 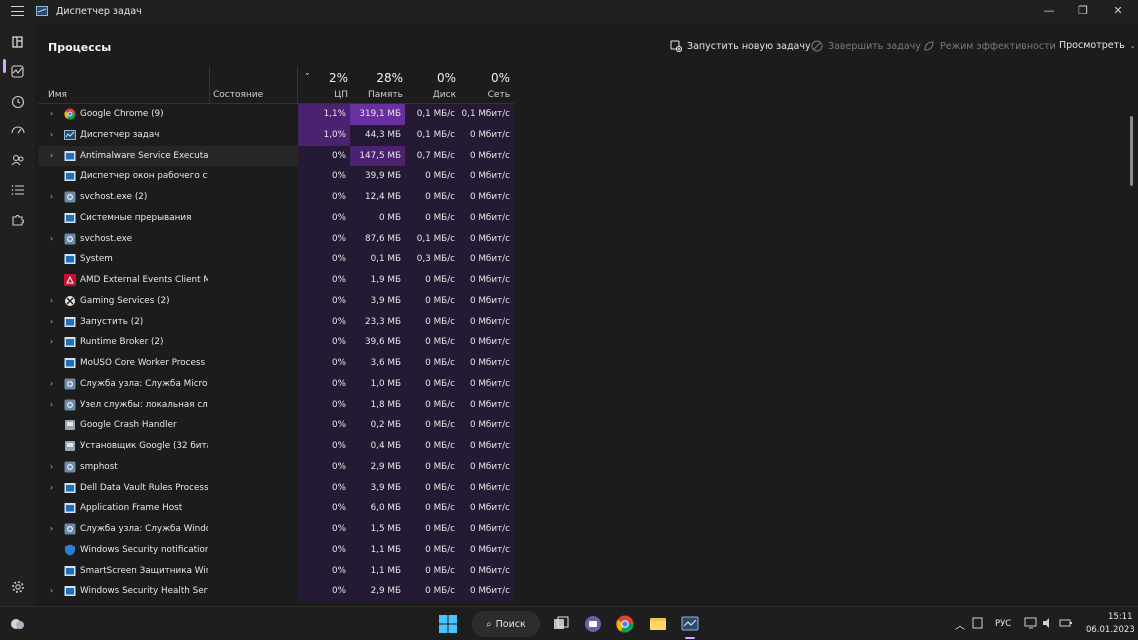 I want to click on clock-time: 15:11, so click(x=1120, y=617).